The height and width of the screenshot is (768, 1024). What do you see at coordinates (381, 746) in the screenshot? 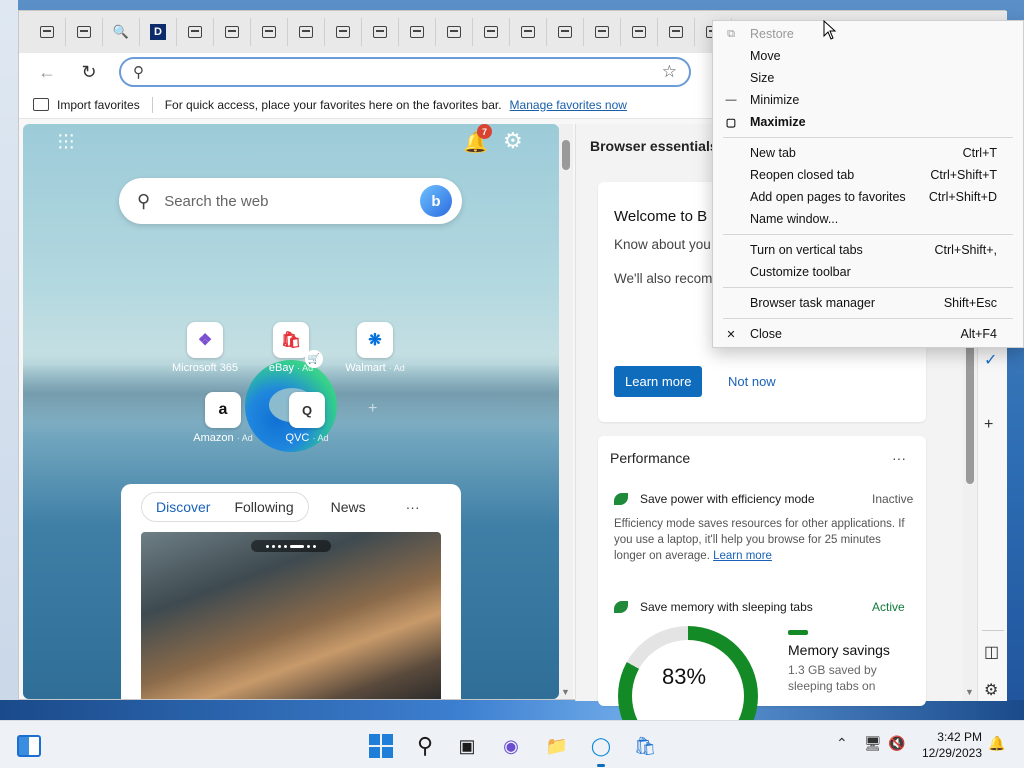
I see `start-button` at bounding box center [381, 746].